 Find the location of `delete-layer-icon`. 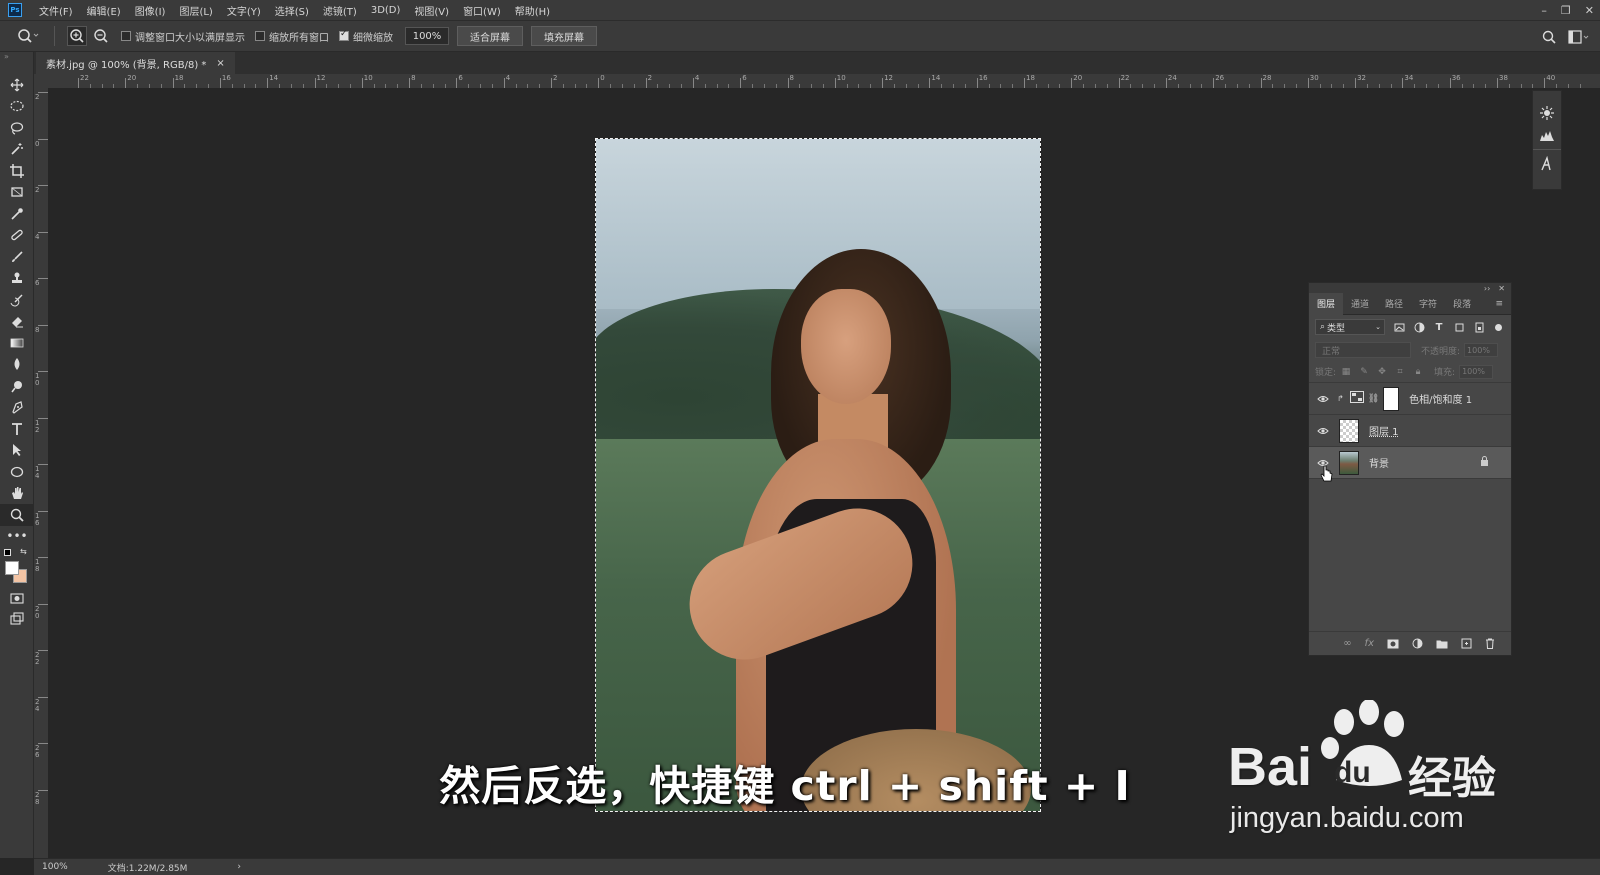

delete-layer-icon is located at coordinates (1490, 643).